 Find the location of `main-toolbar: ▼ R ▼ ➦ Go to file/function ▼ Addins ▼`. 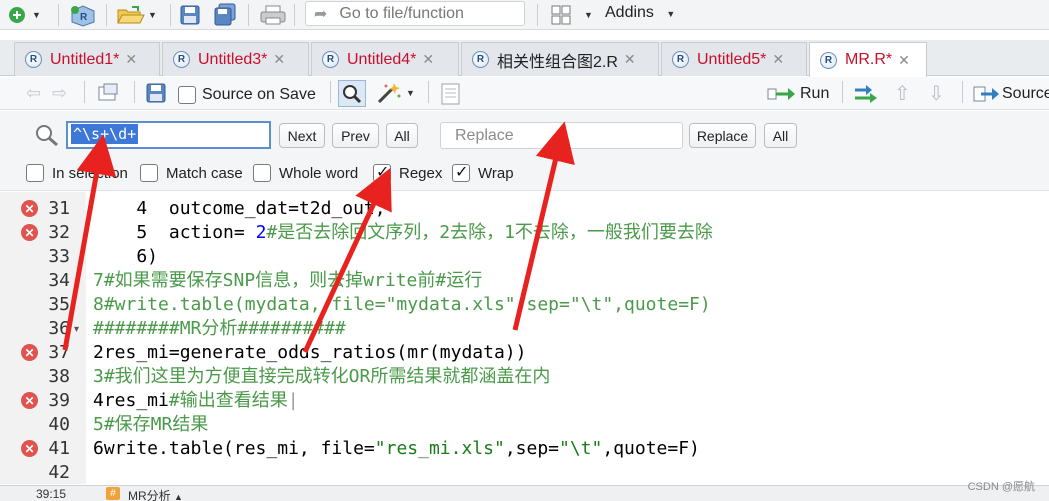

main-toolbar: ▼ R ▼ ➦ Go to file/function ▼ Addins ▼ is located at coordinates (524, 15).